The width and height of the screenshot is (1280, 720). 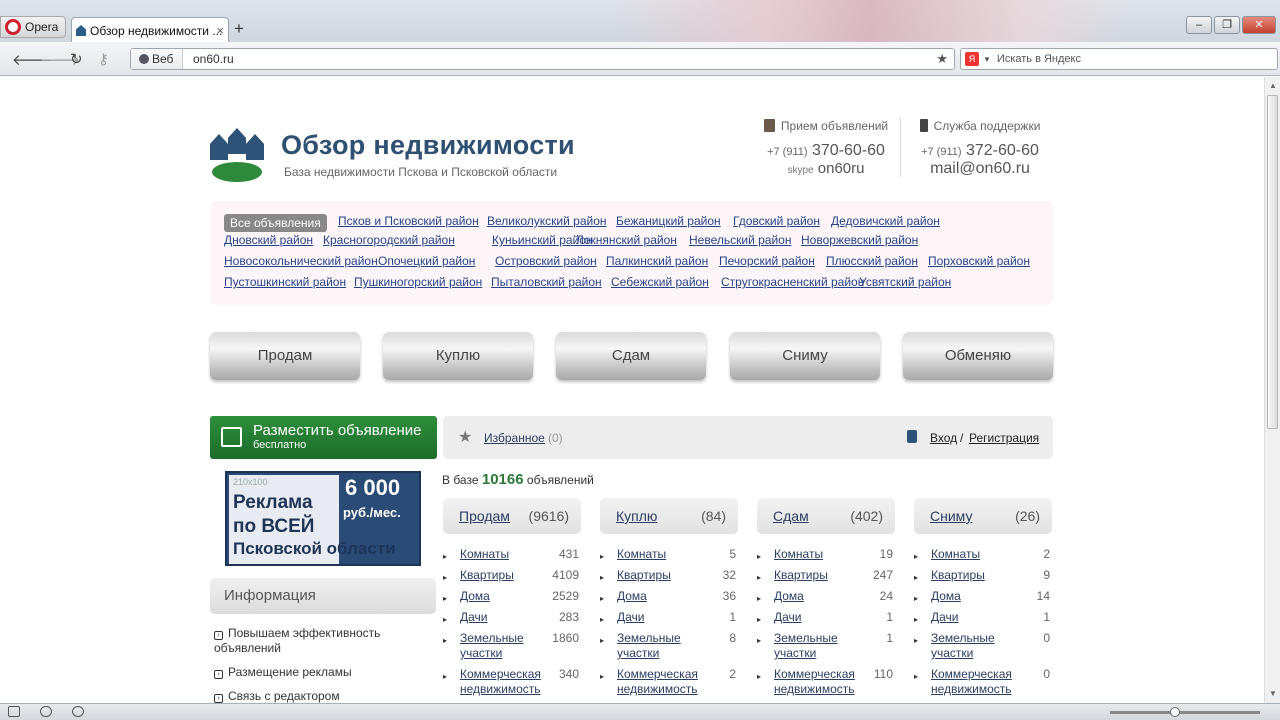 I want to click on minimize-button: –, so click(x=1199, y=25).